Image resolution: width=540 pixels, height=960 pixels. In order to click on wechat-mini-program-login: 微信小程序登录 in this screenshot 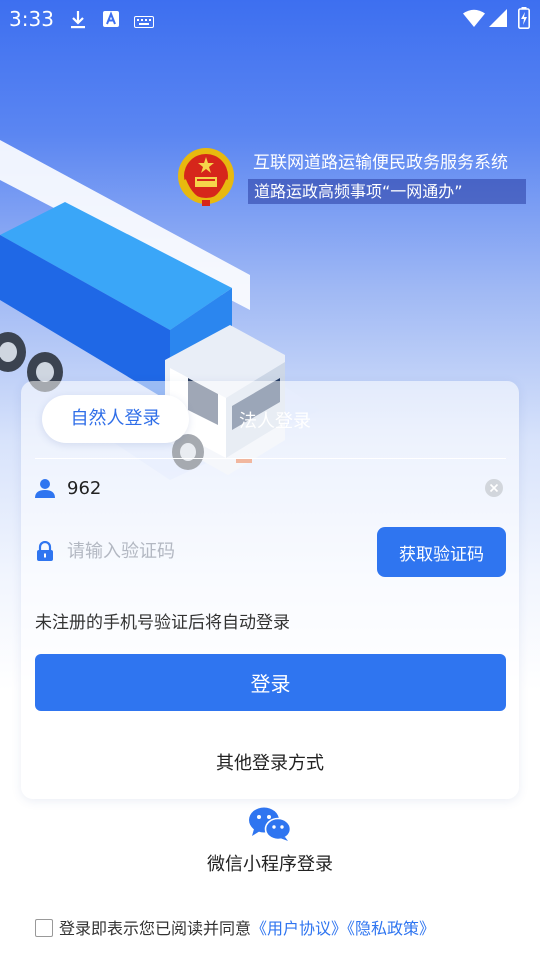, I will do `click(270, 863)`.